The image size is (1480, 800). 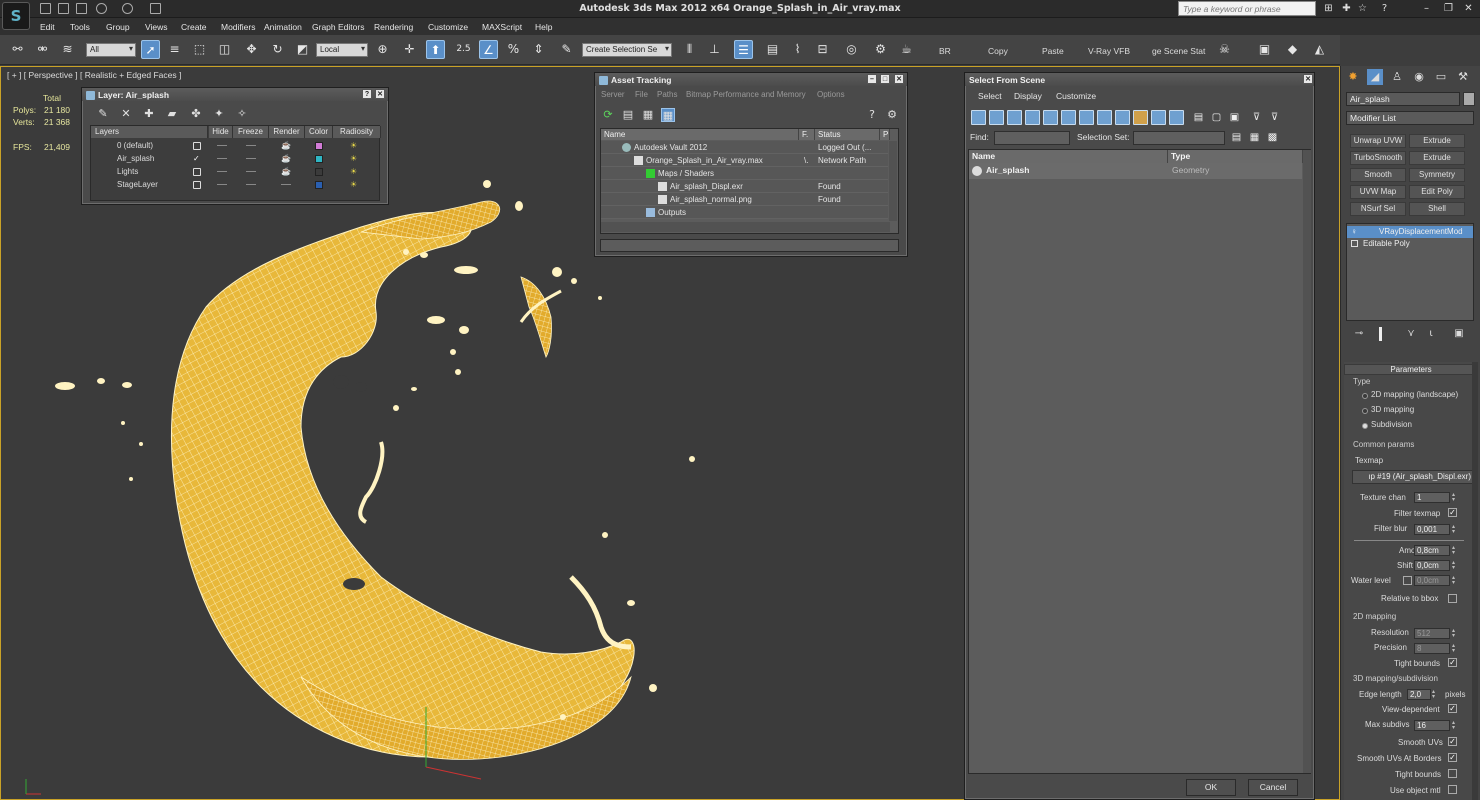 I want to click on filter-cameras-icon, so click(x=1032, y=117).